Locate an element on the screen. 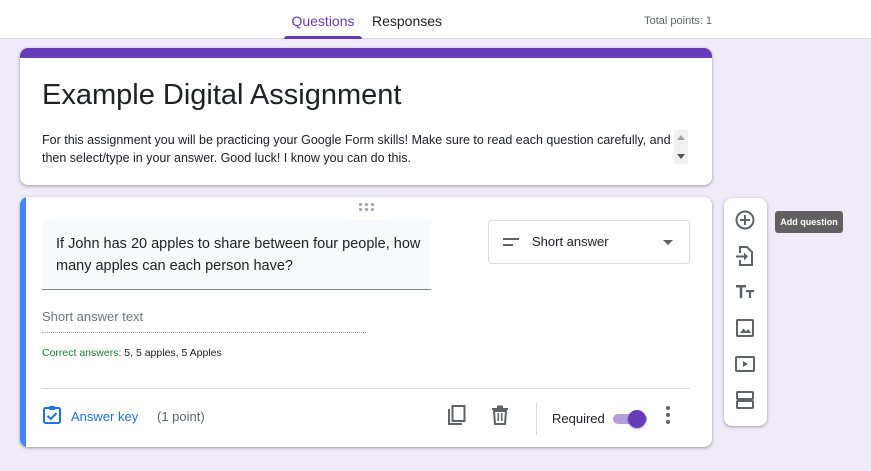  import-questions-icon is located at coordinates (745, 256).